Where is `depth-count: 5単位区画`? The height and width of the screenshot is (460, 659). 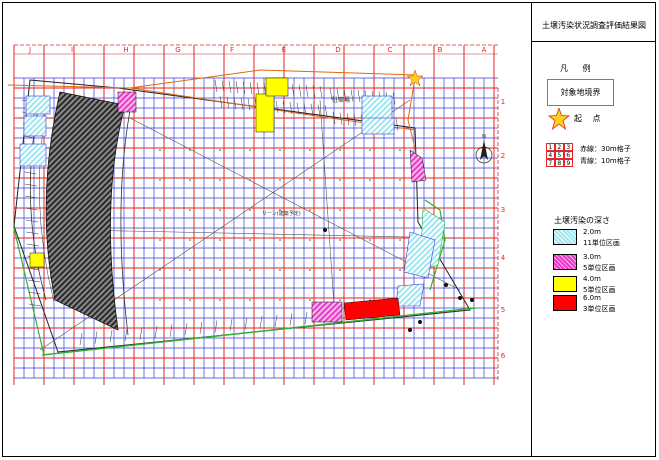
depth-count: 5単位区画 is located at coordinates (599, 268).